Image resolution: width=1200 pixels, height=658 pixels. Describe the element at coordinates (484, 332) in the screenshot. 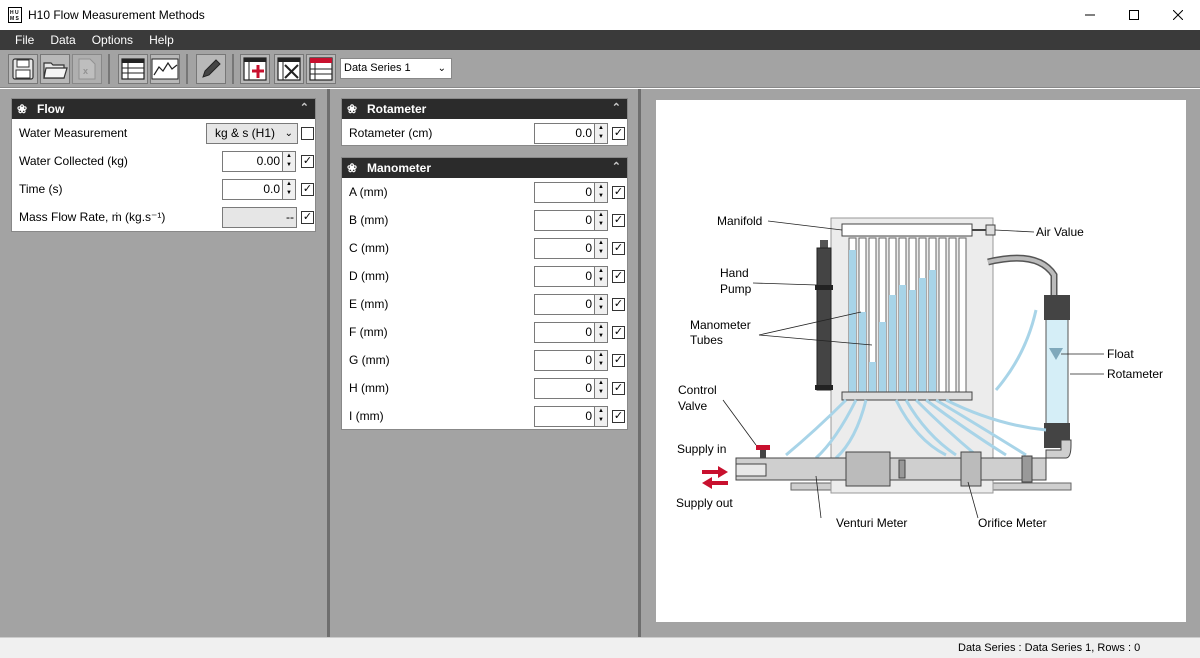

I see `manometer-row: F (mm) 0 ▲ ▼ ✓` at that location.